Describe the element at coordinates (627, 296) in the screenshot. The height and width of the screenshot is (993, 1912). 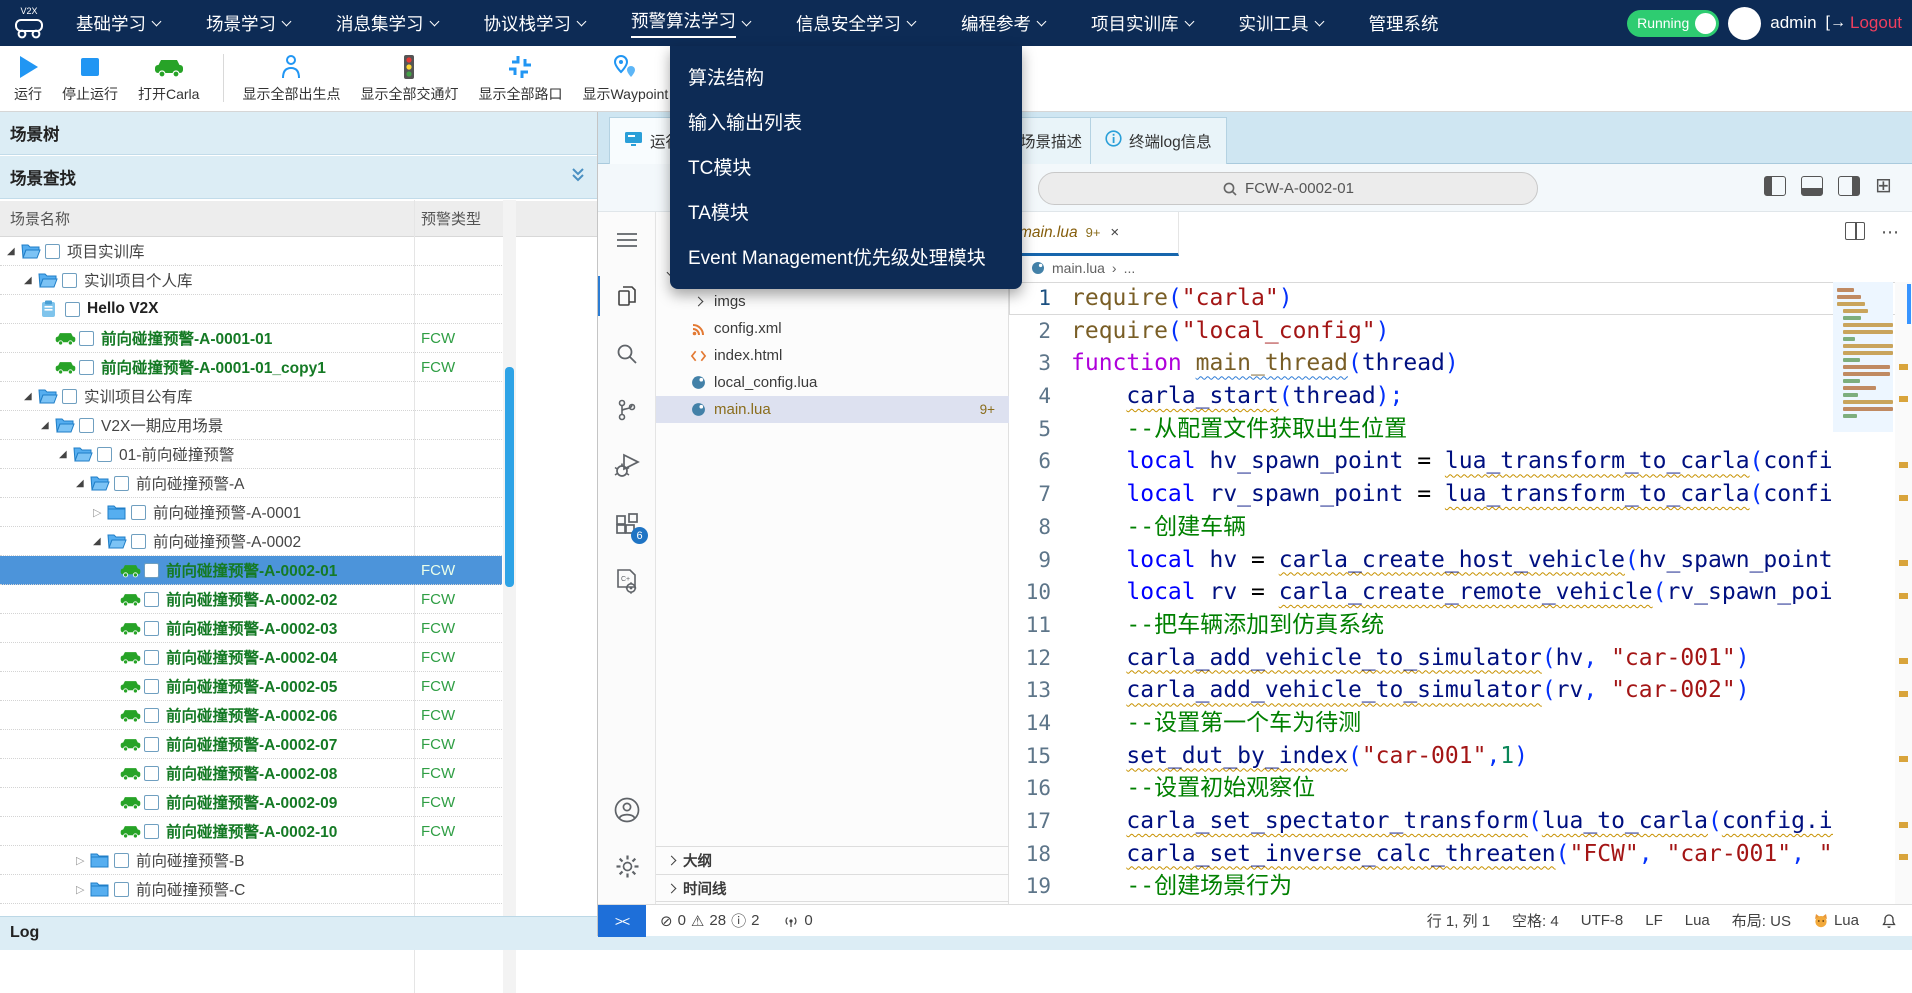
I see `explorer-icon` at that location.